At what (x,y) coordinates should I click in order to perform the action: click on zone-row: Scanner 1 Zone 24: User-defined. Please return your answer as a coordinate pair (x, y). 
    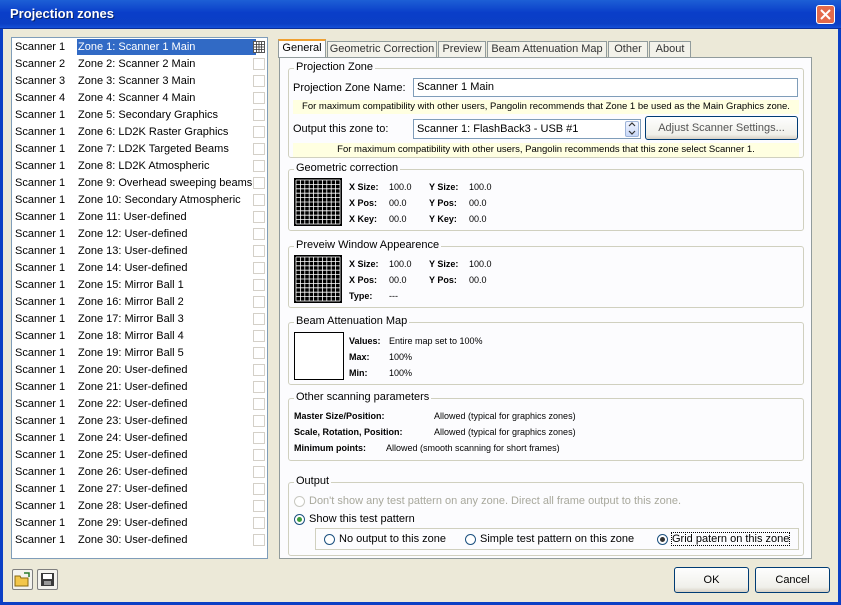
    Looking at the image, I should click on (140, 438).